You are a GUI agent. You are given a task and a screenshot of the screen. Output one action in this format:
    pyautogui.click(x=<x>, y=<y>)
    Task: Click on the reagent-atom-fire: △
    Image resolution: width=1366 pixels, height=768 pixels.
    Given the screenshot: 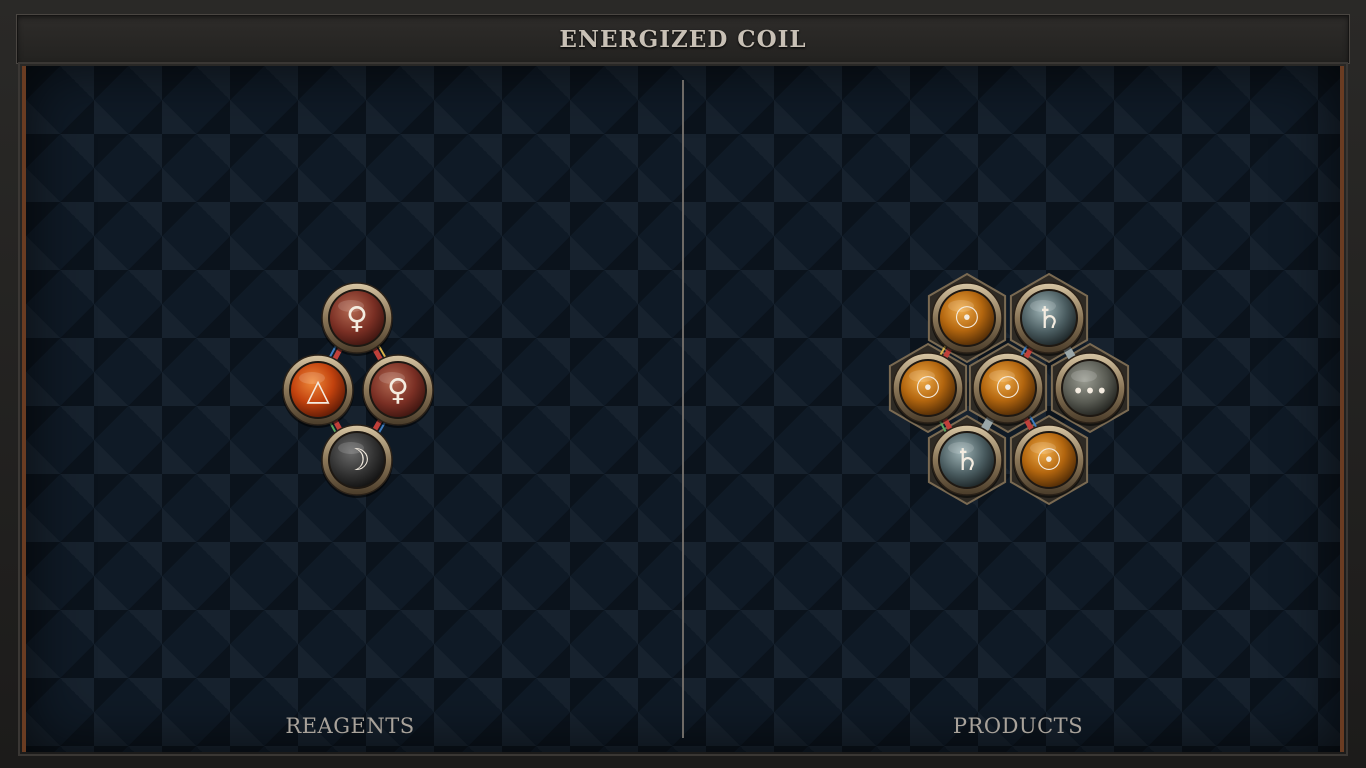 What is the action you would take?
    pyautogui.click(x=318, y=391)
    